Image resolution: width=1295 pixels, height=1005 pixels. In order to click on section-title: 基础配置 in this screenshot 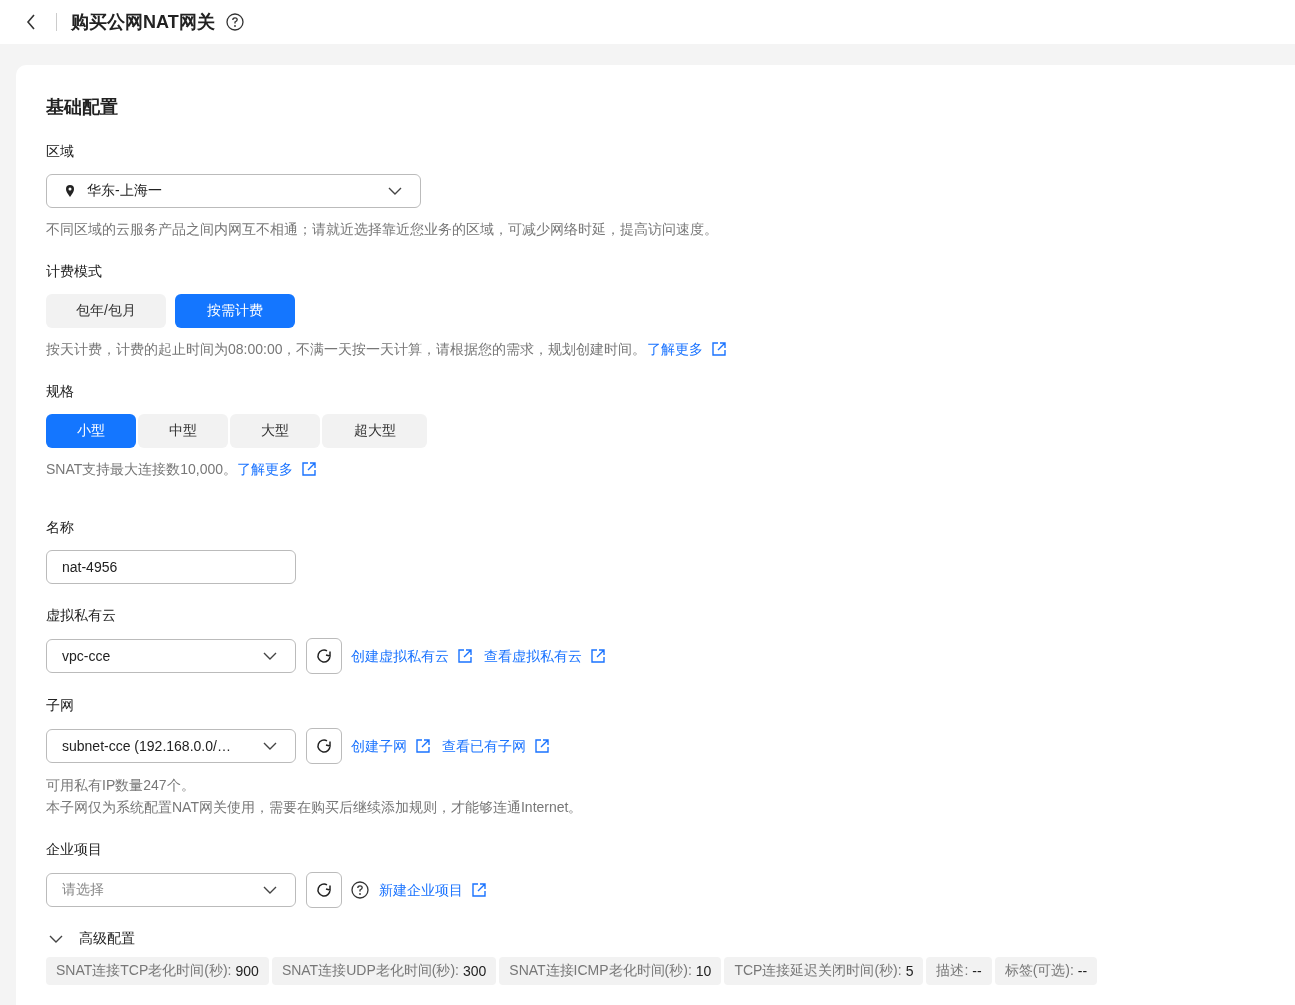, I will do `click(82, 107)`.